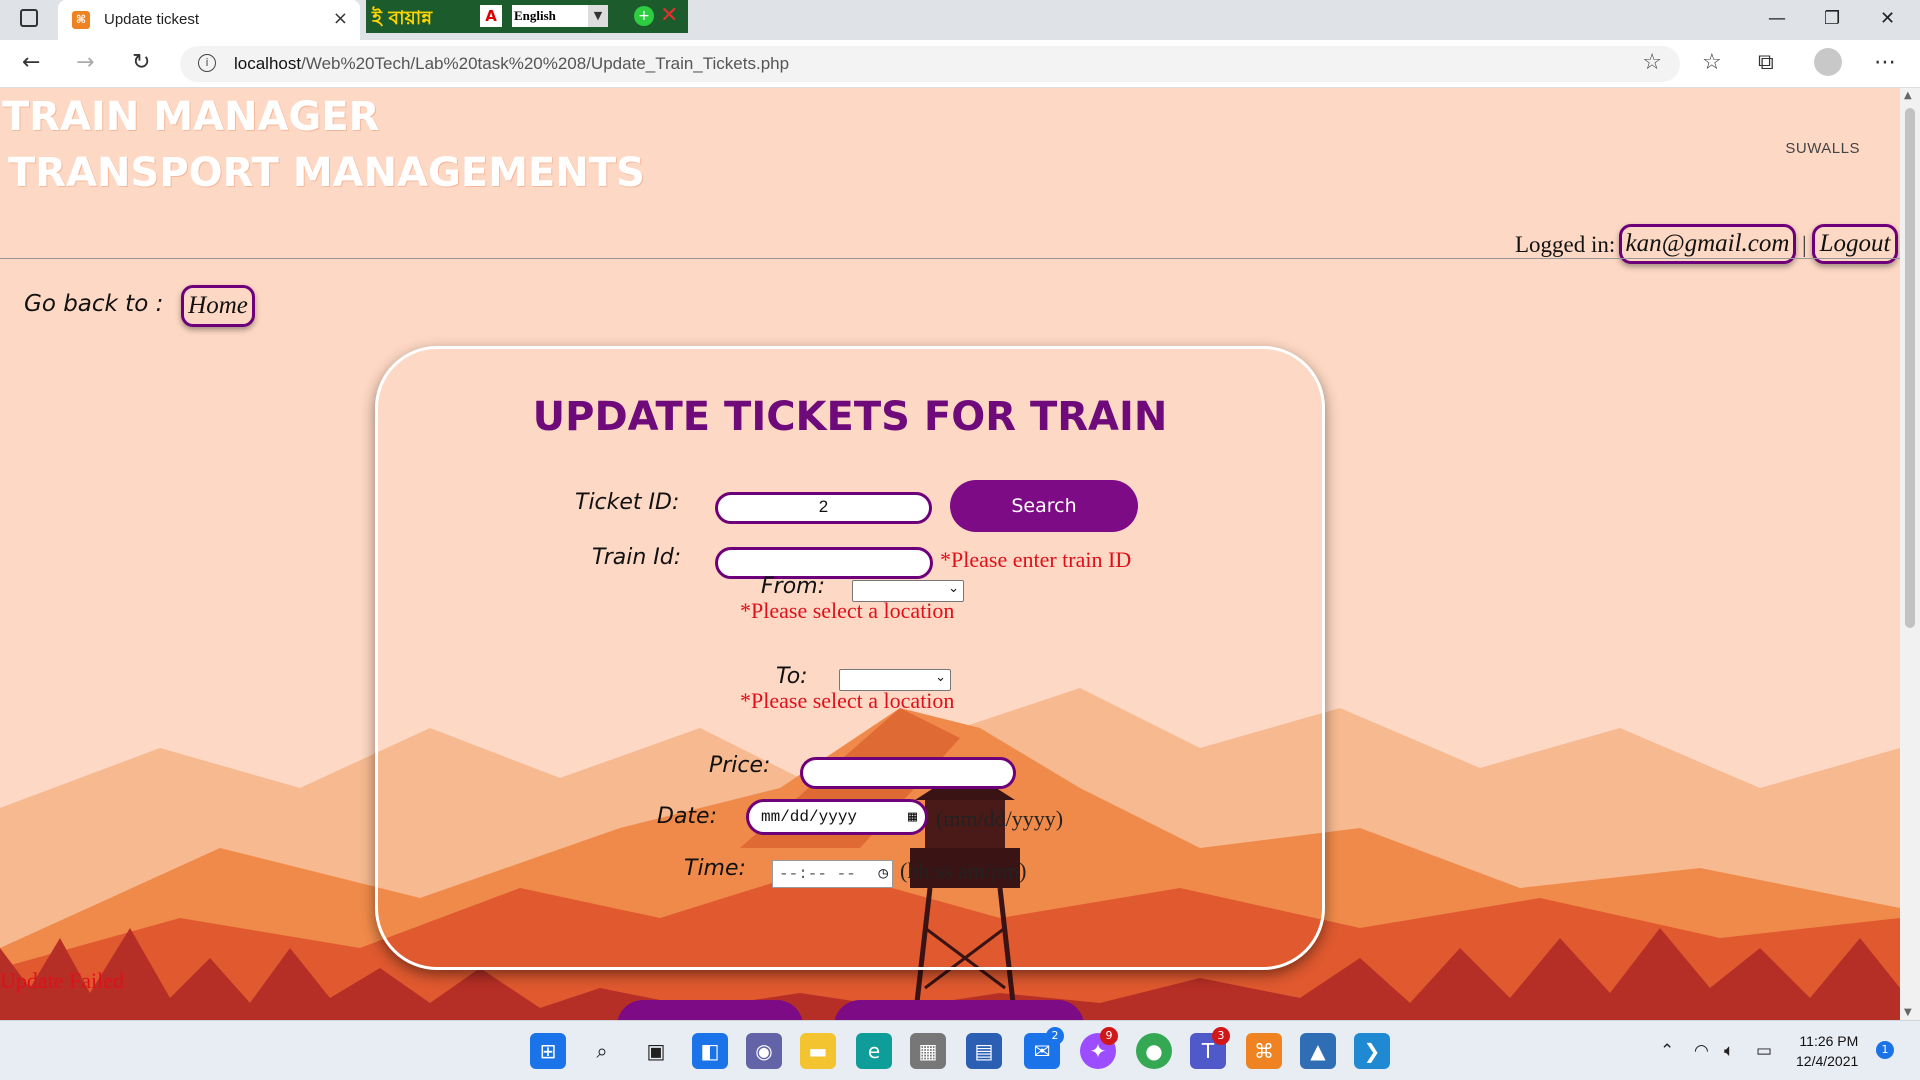  Describe the element at coordinates (1777, 18) in the screenshot. I see `minimize-icon: —` at that location.